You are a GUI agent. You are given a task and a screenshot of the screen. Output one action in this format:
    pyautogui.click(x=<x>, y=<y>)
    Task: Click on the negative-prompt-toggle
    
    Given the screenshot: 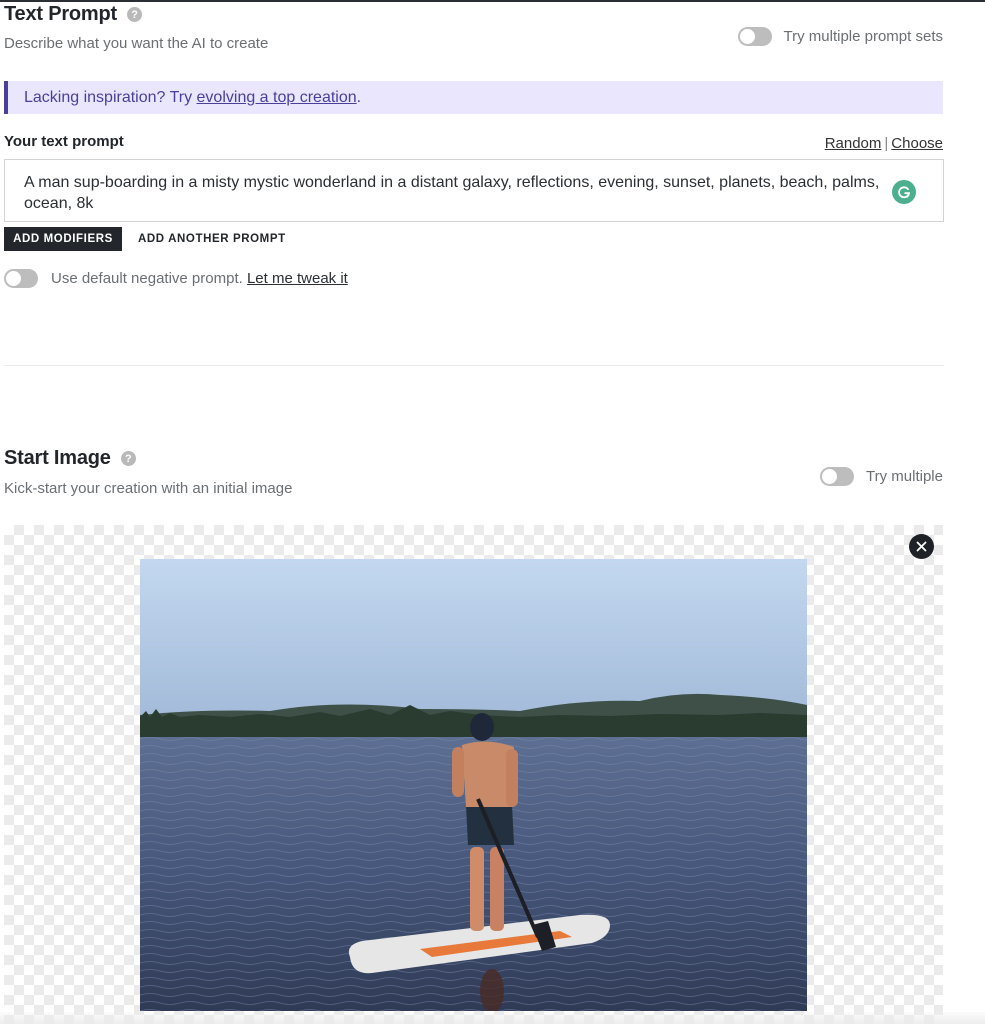 What is the action you would take?
    pyautogui.click(x=21, y=278)
    